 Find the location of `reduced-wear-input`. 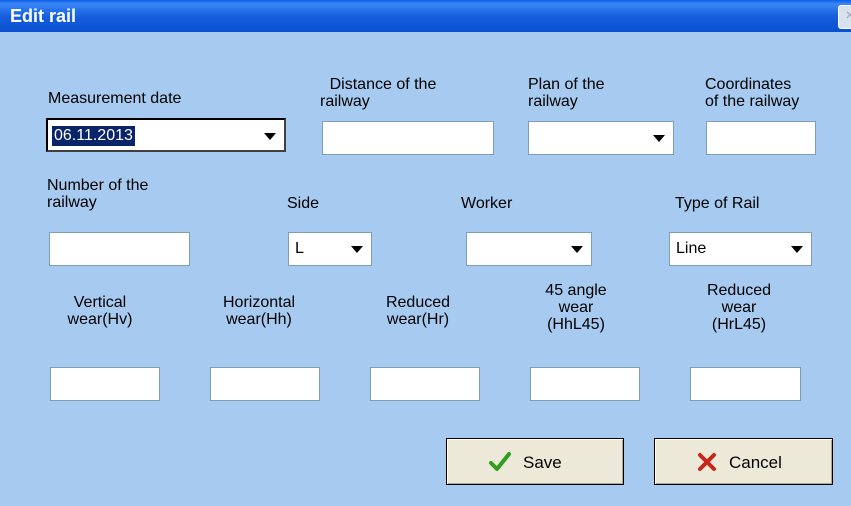

reduced-wear-input is located at coordinates (425, 384).